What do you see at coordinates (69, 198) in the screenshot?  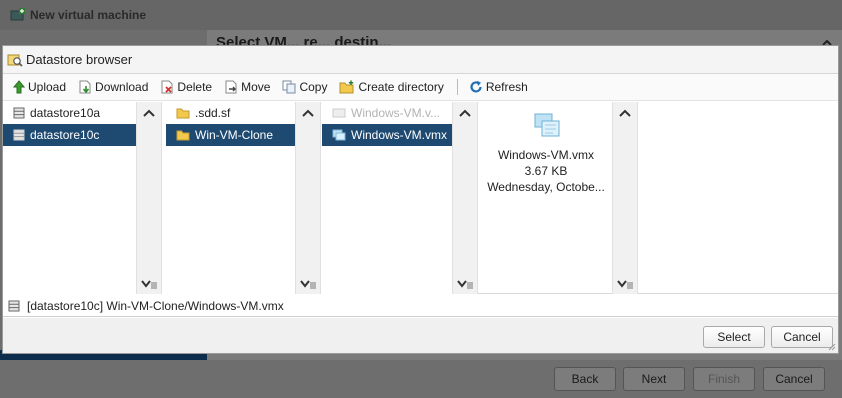 I see `datastore-list: datastore10a datastore10c` at bounding box center [69, 198].